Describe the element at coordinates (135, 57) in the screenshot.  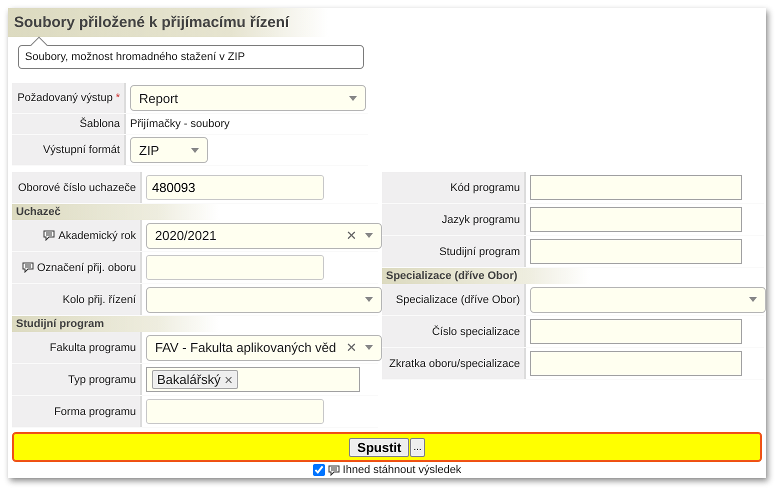
I see `description-text: Soubory, možnost hromadného stažení v ZIP` at that location.